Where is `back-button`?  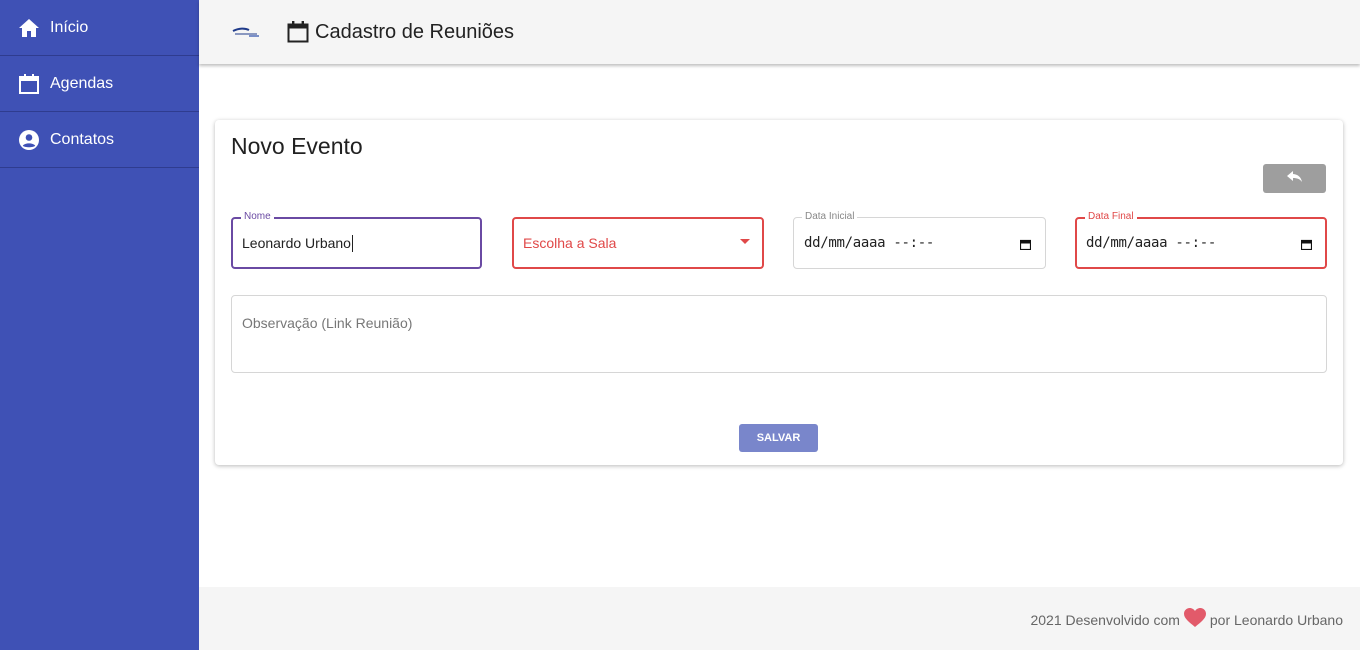 back-button is located at coordinates (1294, 178).